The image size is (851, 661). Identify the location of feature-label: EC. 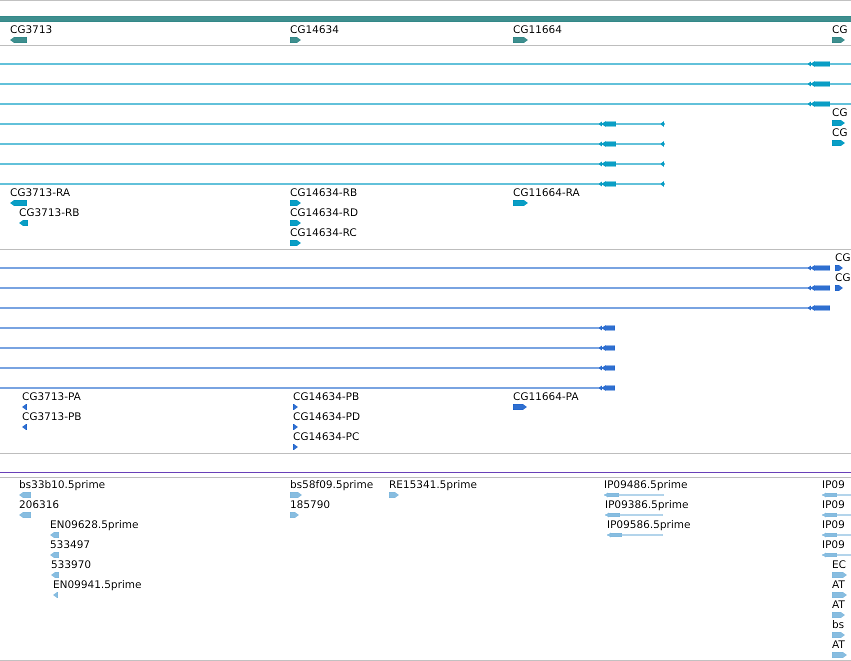
(839, 565).